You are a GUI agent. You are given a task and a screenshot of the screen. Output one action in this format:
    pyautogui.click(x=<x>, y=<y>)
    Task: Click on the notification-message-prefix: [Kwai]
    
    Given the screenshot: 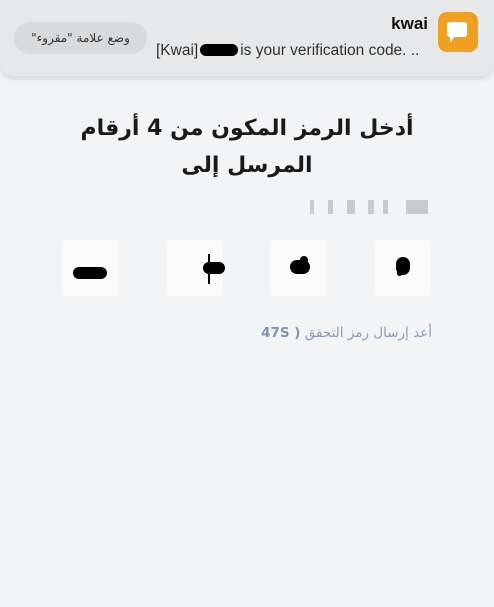 What is the action you would take?
    pyautogui.click(x=177, y=50)
    